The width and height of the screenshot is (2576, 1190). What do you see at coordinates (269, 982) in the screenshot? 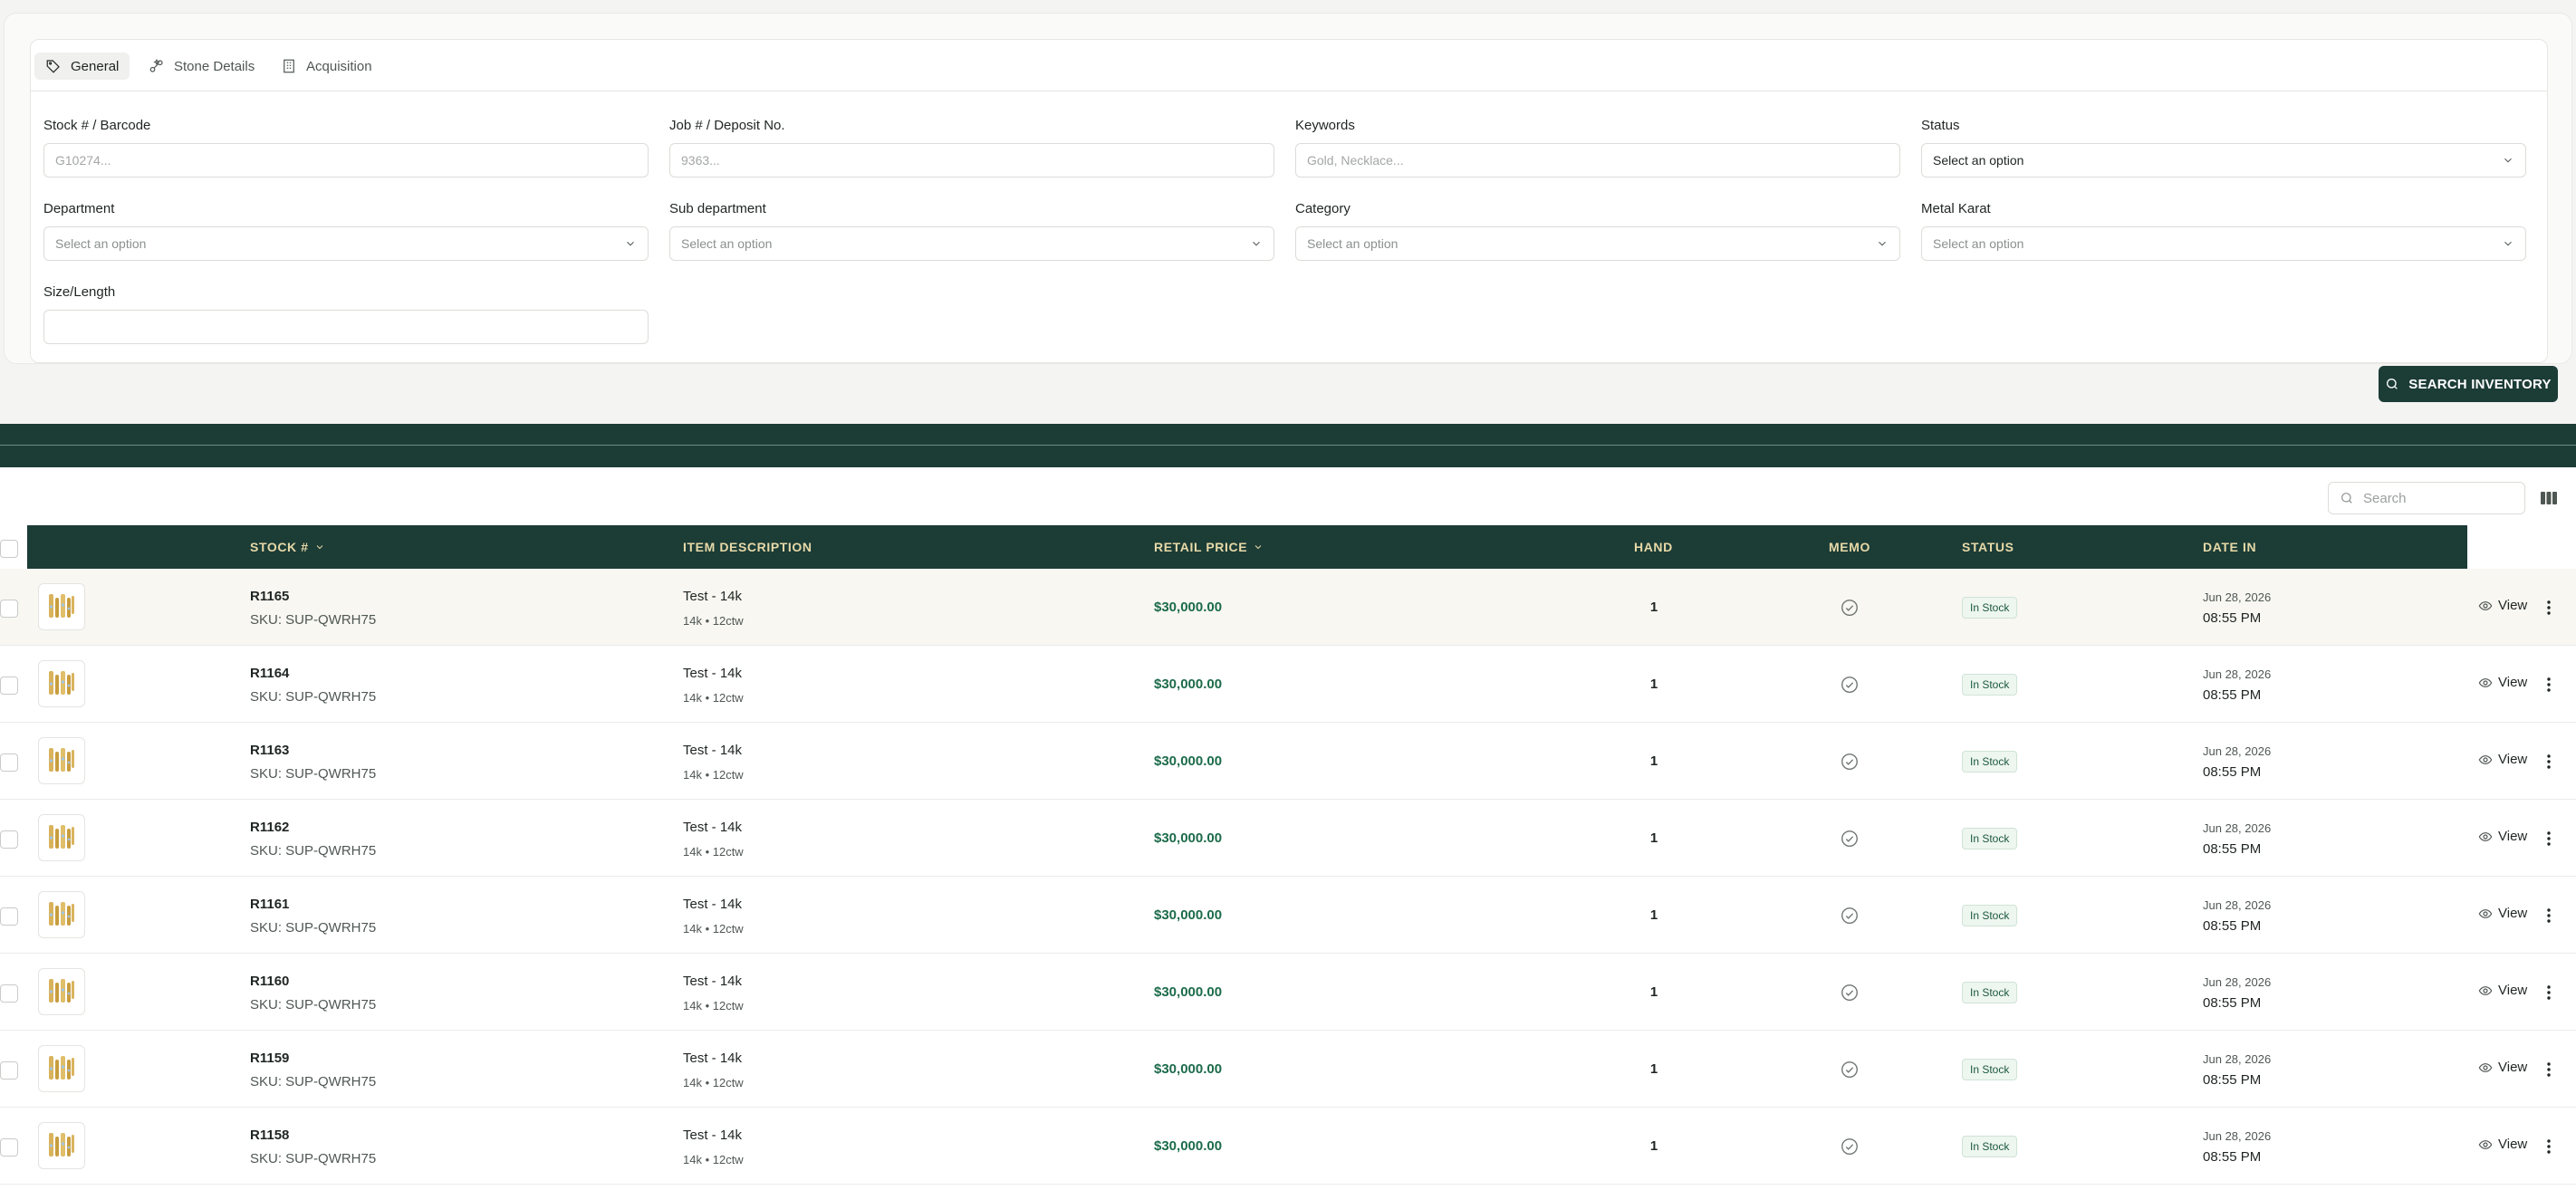
I see `row-stock-number: R1160` at bounding box center [269, 982].